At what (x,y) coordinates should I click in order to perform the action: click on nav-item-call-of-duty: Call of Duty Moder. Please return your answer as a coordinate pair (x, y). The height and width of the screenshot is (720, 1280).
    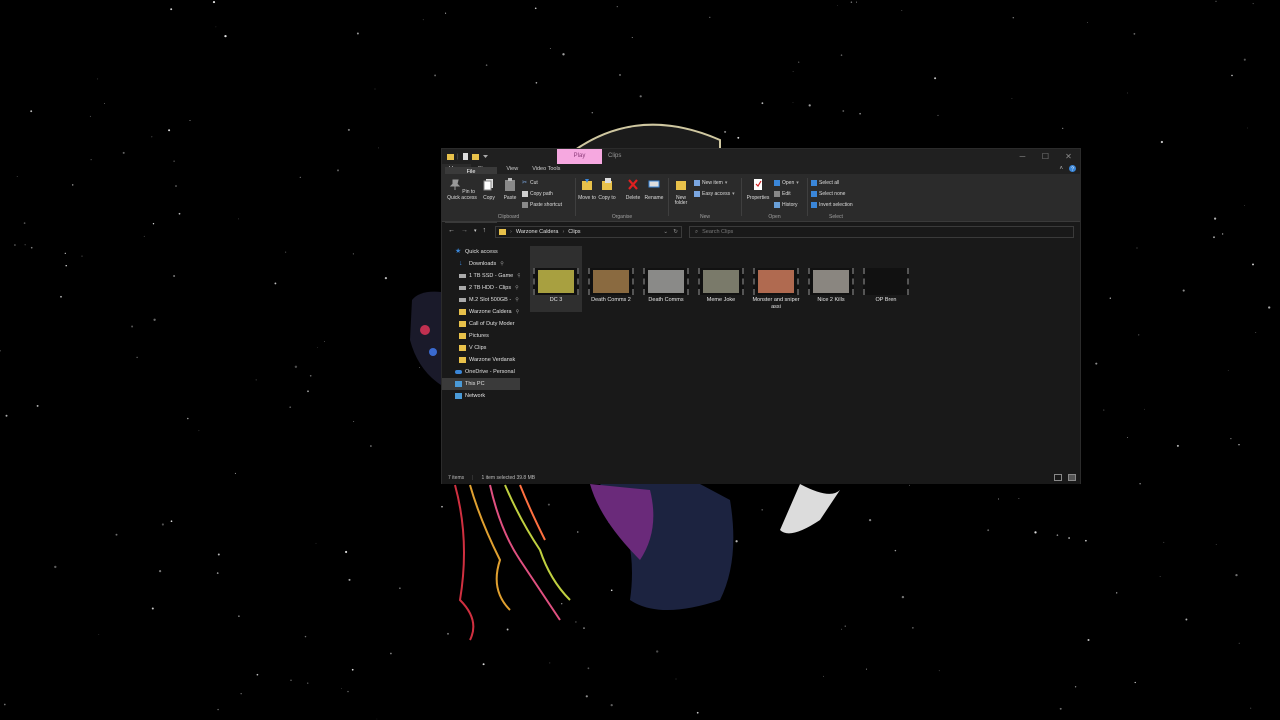
    Looking at the image, I should click on (481, 324).